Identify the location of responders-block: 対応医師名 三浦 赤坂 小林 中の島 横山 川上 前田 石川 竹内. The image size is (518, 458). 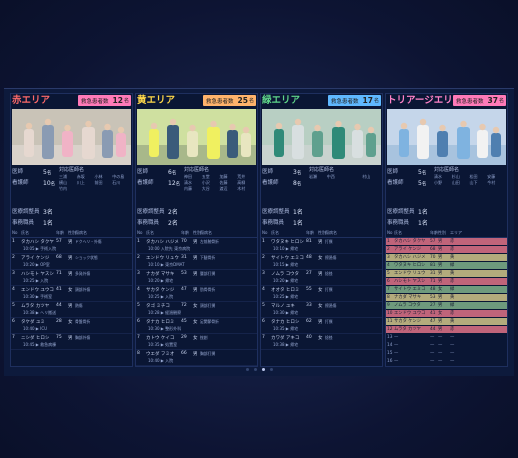
(94, 179).